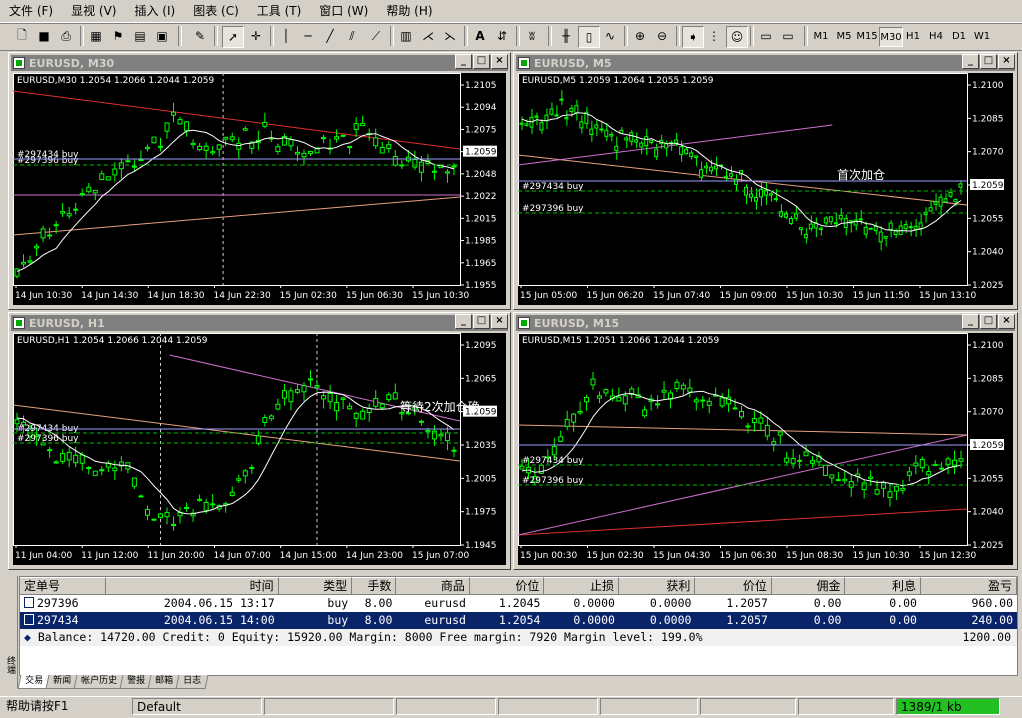 This screenshot has height=718, width=1022. Describe the element at coordinates (589, 37) in the screenshot. I see `candle-chart-icon: ▯` at that location.